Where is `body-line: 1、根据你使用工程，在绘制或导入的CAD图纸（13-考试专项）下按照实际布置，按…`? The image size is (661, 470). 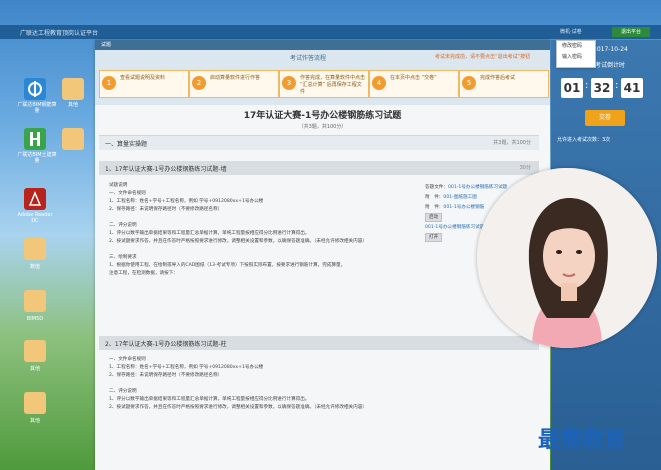
body-line: 1、根据你使用工程，在绘制或导入的CAD图纸（13-考试专项）下按照实际布置，按… is located at coordinates (227, 265).